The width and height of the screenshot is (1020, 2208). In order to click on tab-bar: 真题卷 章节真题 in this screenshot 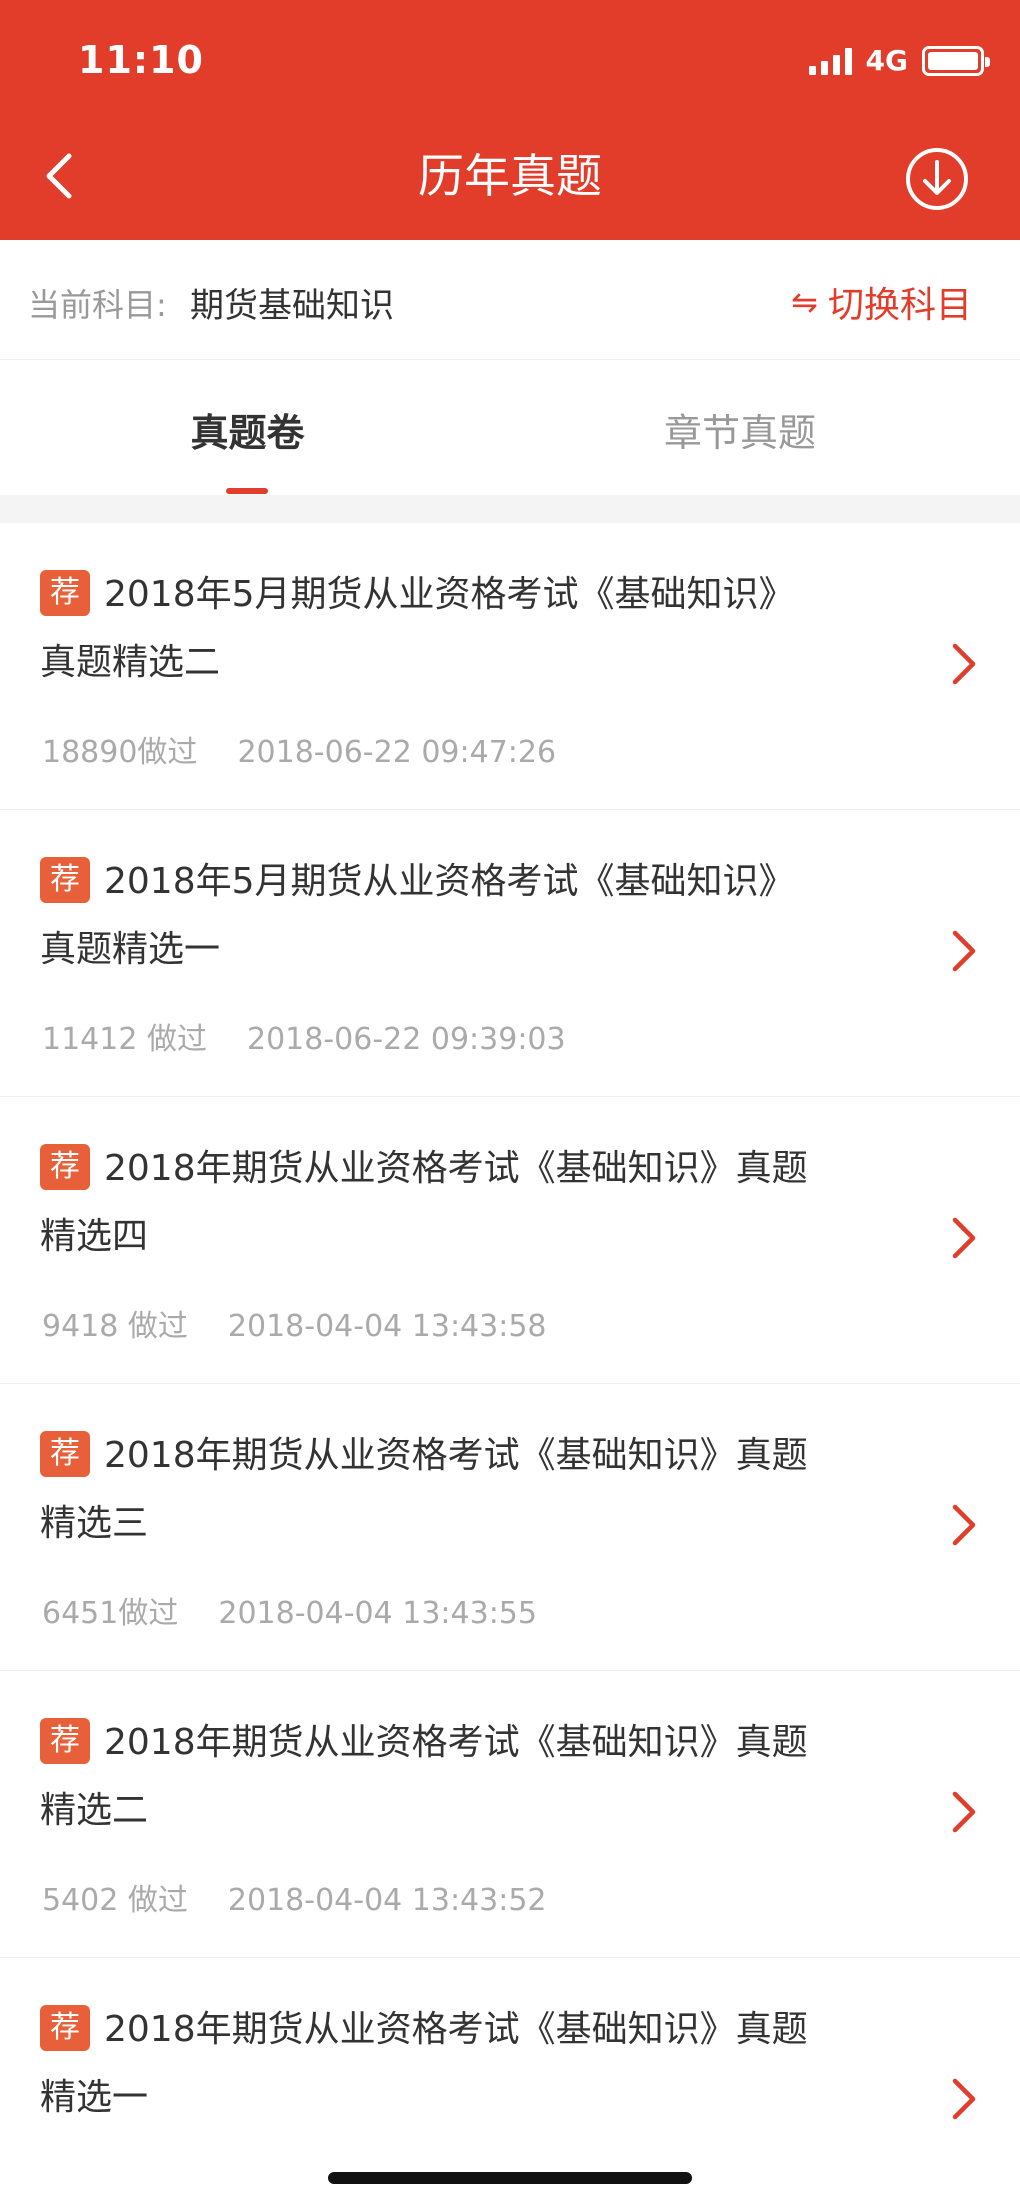, I will do `click(510, 427)`.